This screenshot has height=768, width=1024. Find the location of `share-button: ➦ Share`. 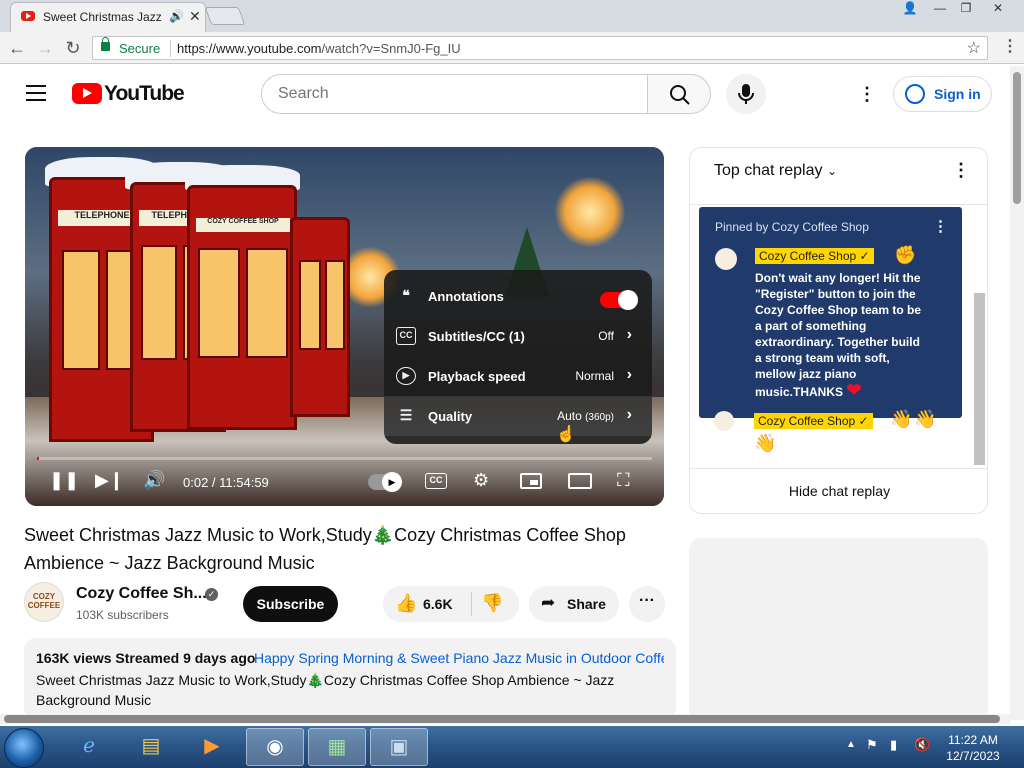

share-button: ➦ Share is located at coordinates (574, 604).